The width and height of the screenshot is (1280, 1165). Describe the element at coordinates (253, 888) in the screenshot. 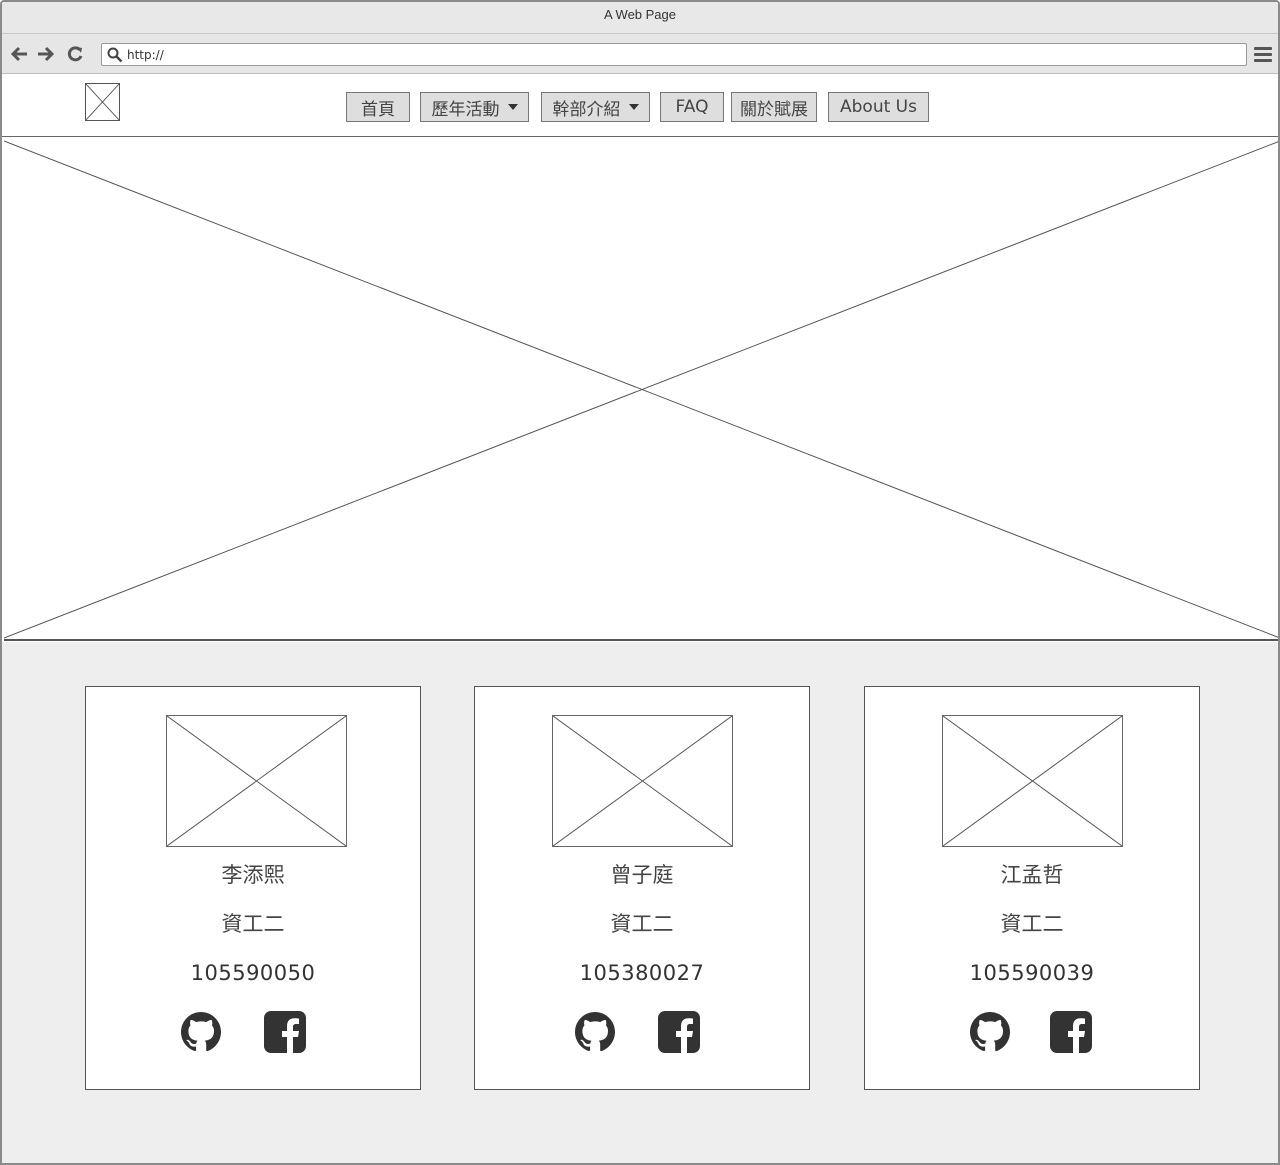

I see `member-card: 李添熙 資工二 105590050` at that location.